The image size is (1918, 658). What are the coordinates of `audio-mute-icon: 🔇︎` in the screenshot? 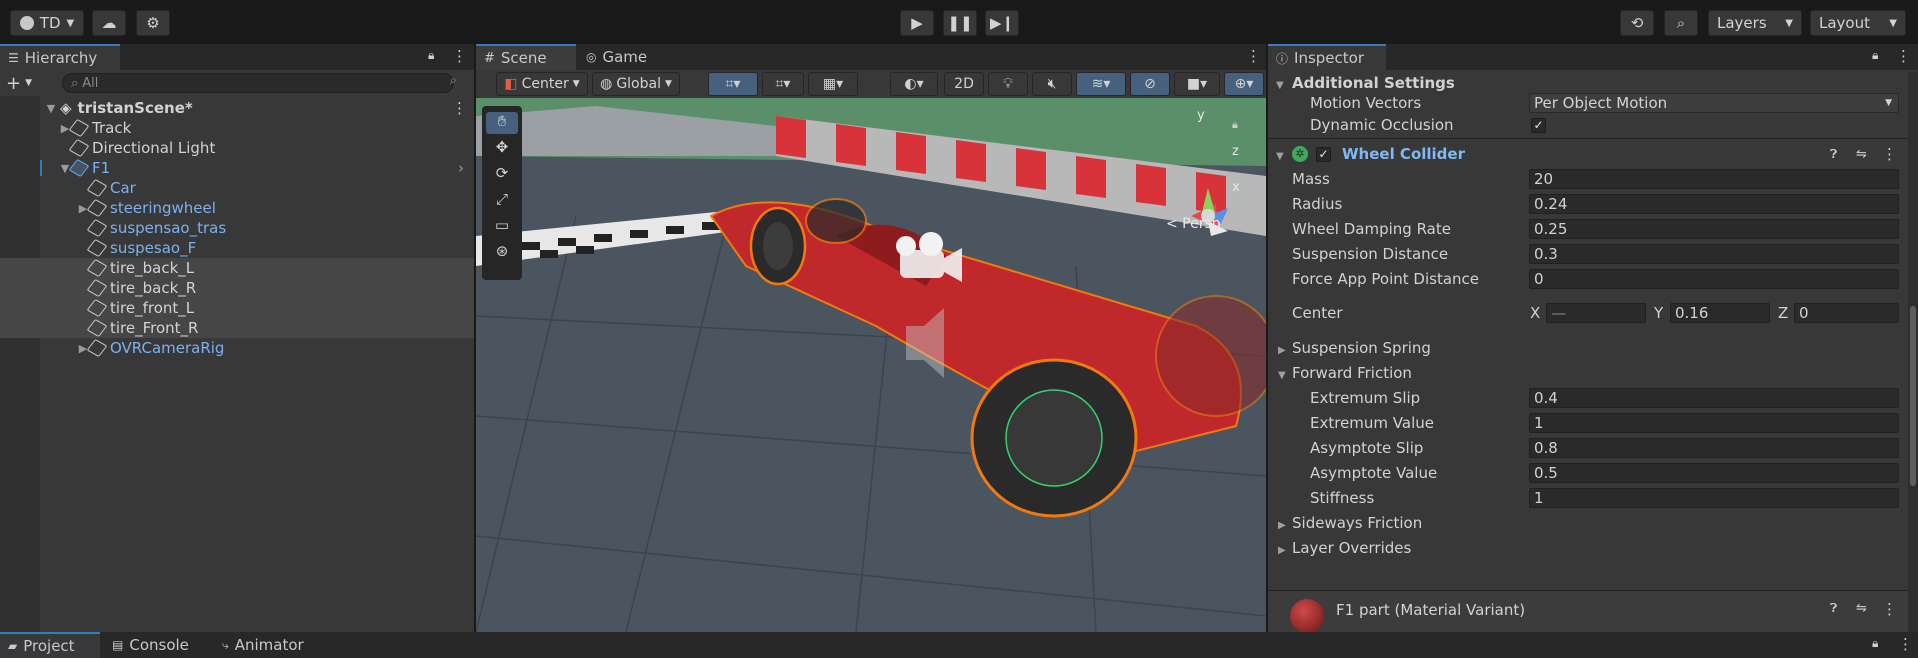 It's located at (1052, 84).